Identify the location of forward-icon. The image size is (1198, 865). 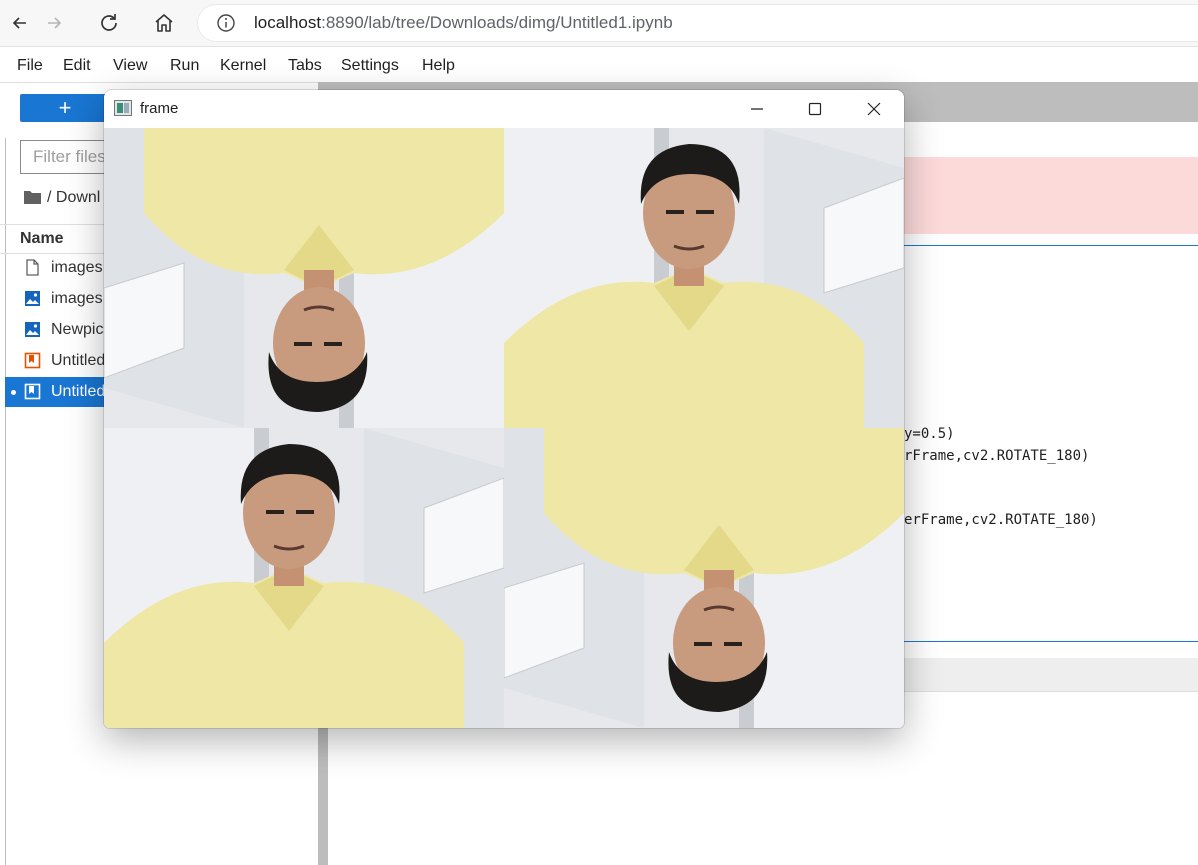
(55, 23).